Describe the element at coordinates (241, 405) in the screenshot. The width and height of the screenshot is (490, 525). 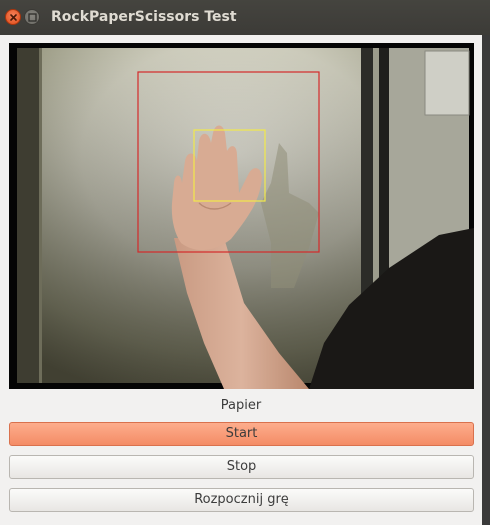
I see `gesture-result-label: Papier` at that location.